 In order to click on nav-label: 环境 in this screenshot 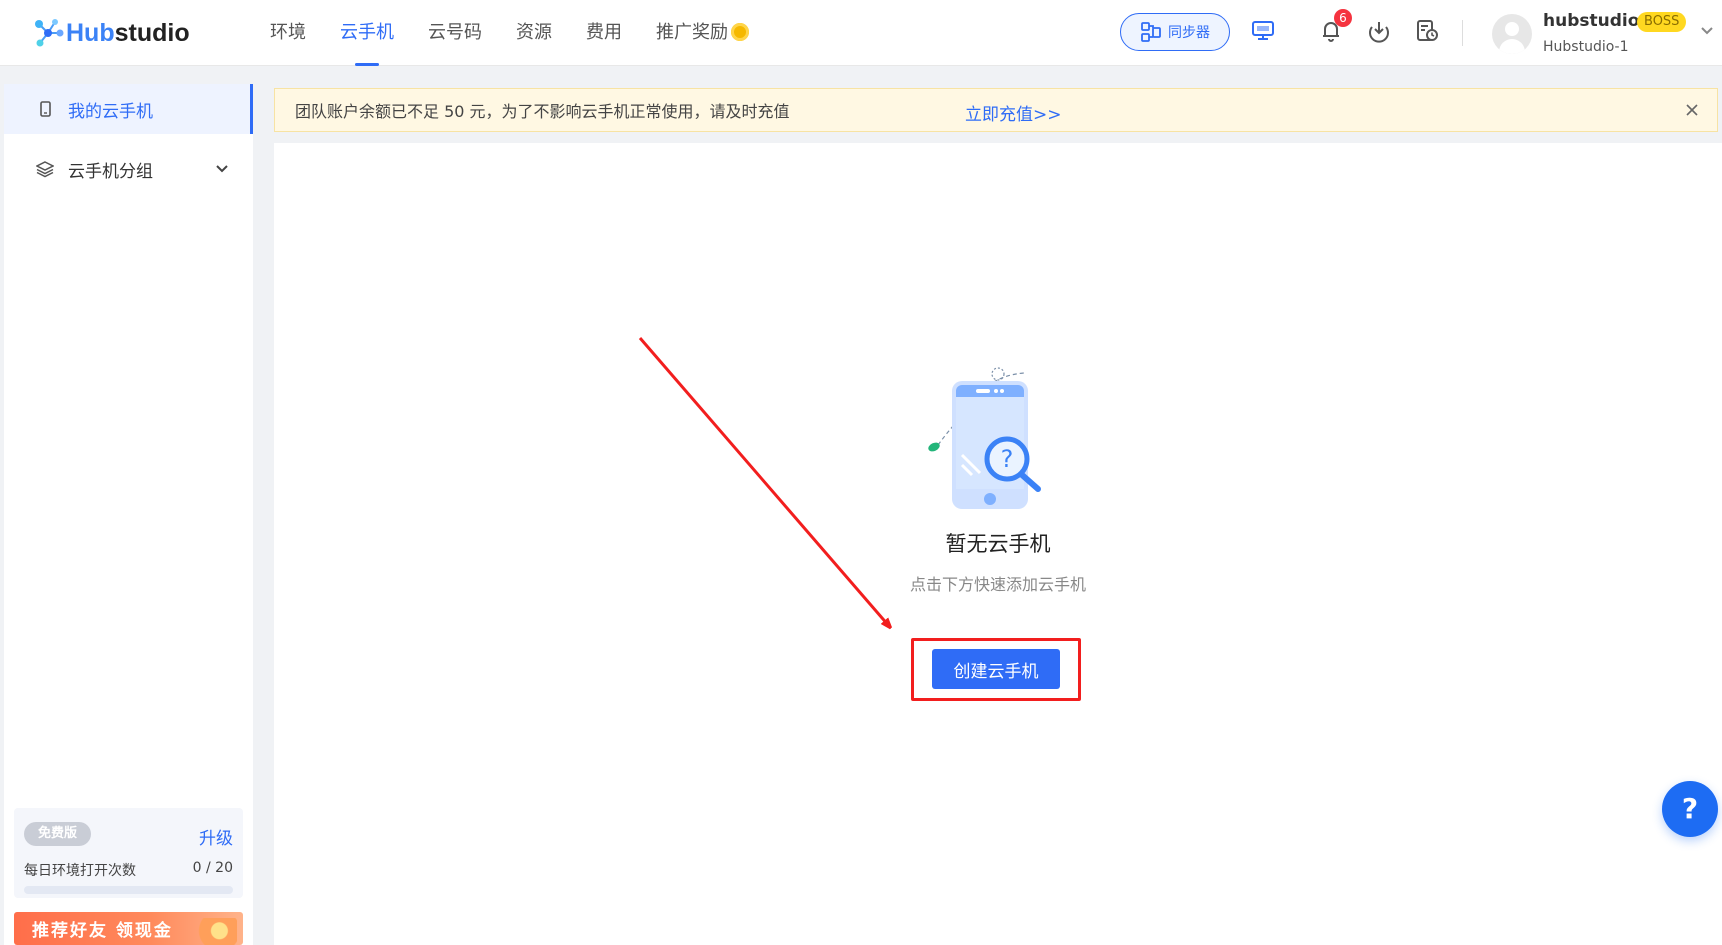, I will do `click(288, 32)`.